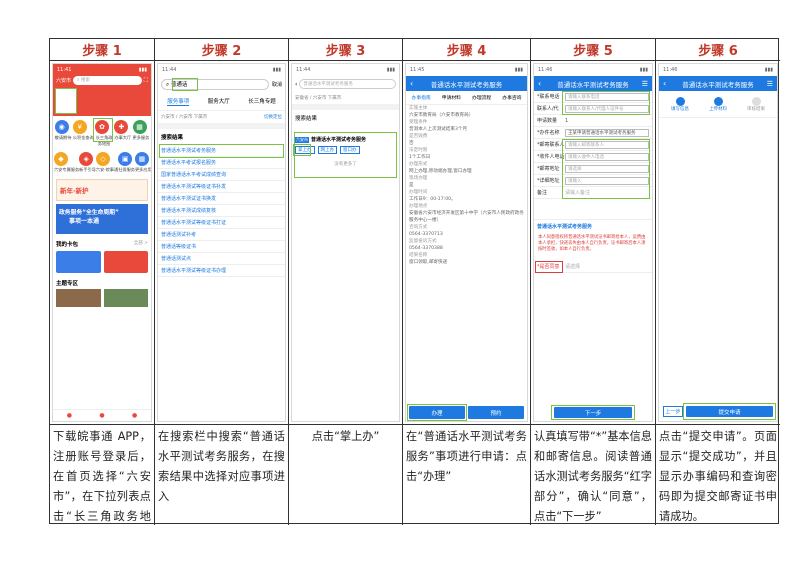 The height and width of the screenshot is (565, 800). Describe the element at coordinates (102, 190) in the screenshot. I see `news-banner: 新年·新护` at that location.